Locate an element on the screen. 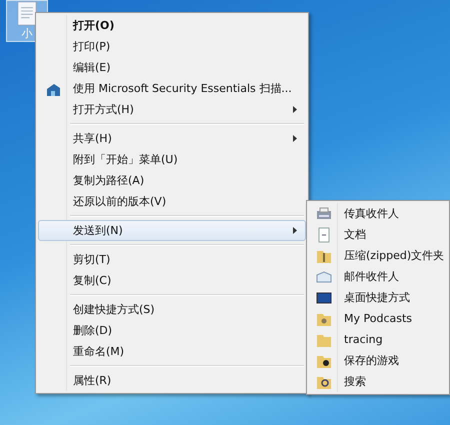  fax-icon is located at coordinates (324, 214).